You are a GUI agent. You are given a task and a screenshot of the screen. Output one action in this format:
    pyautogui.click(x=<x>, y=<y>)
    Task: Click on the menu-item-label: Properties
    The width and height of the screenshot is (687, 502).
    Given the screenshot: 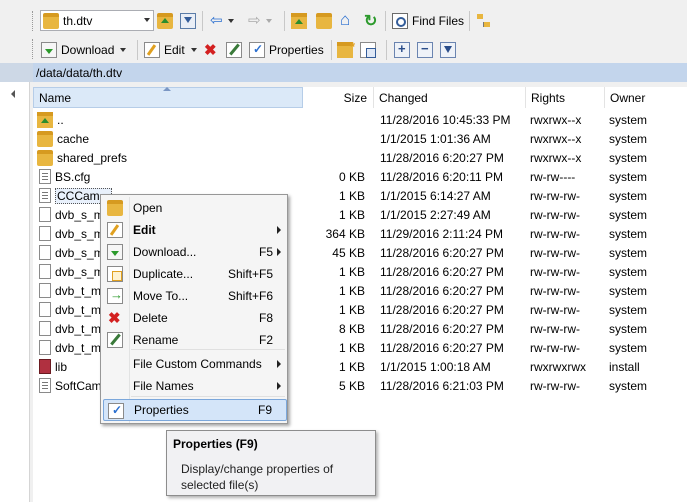 What is the action you would take?
    pyautogui.click(x=161, y=410)
    